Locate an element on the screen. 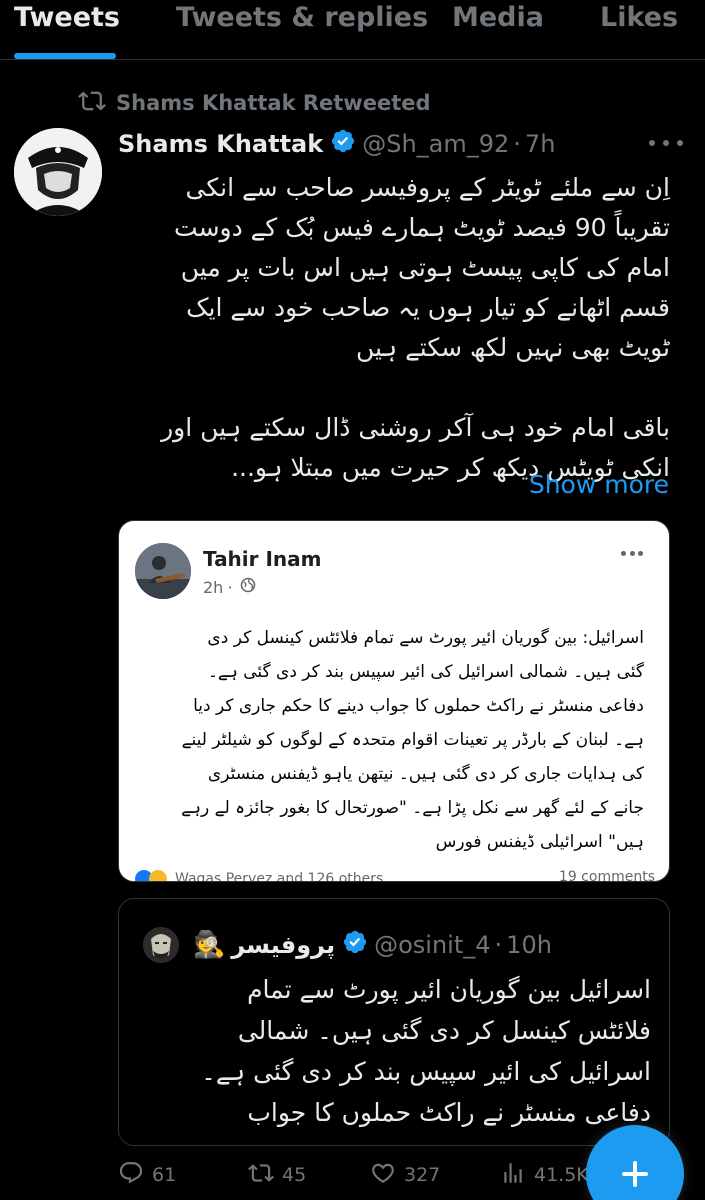  active-tab-indicator is located at coordinates (65, 56).